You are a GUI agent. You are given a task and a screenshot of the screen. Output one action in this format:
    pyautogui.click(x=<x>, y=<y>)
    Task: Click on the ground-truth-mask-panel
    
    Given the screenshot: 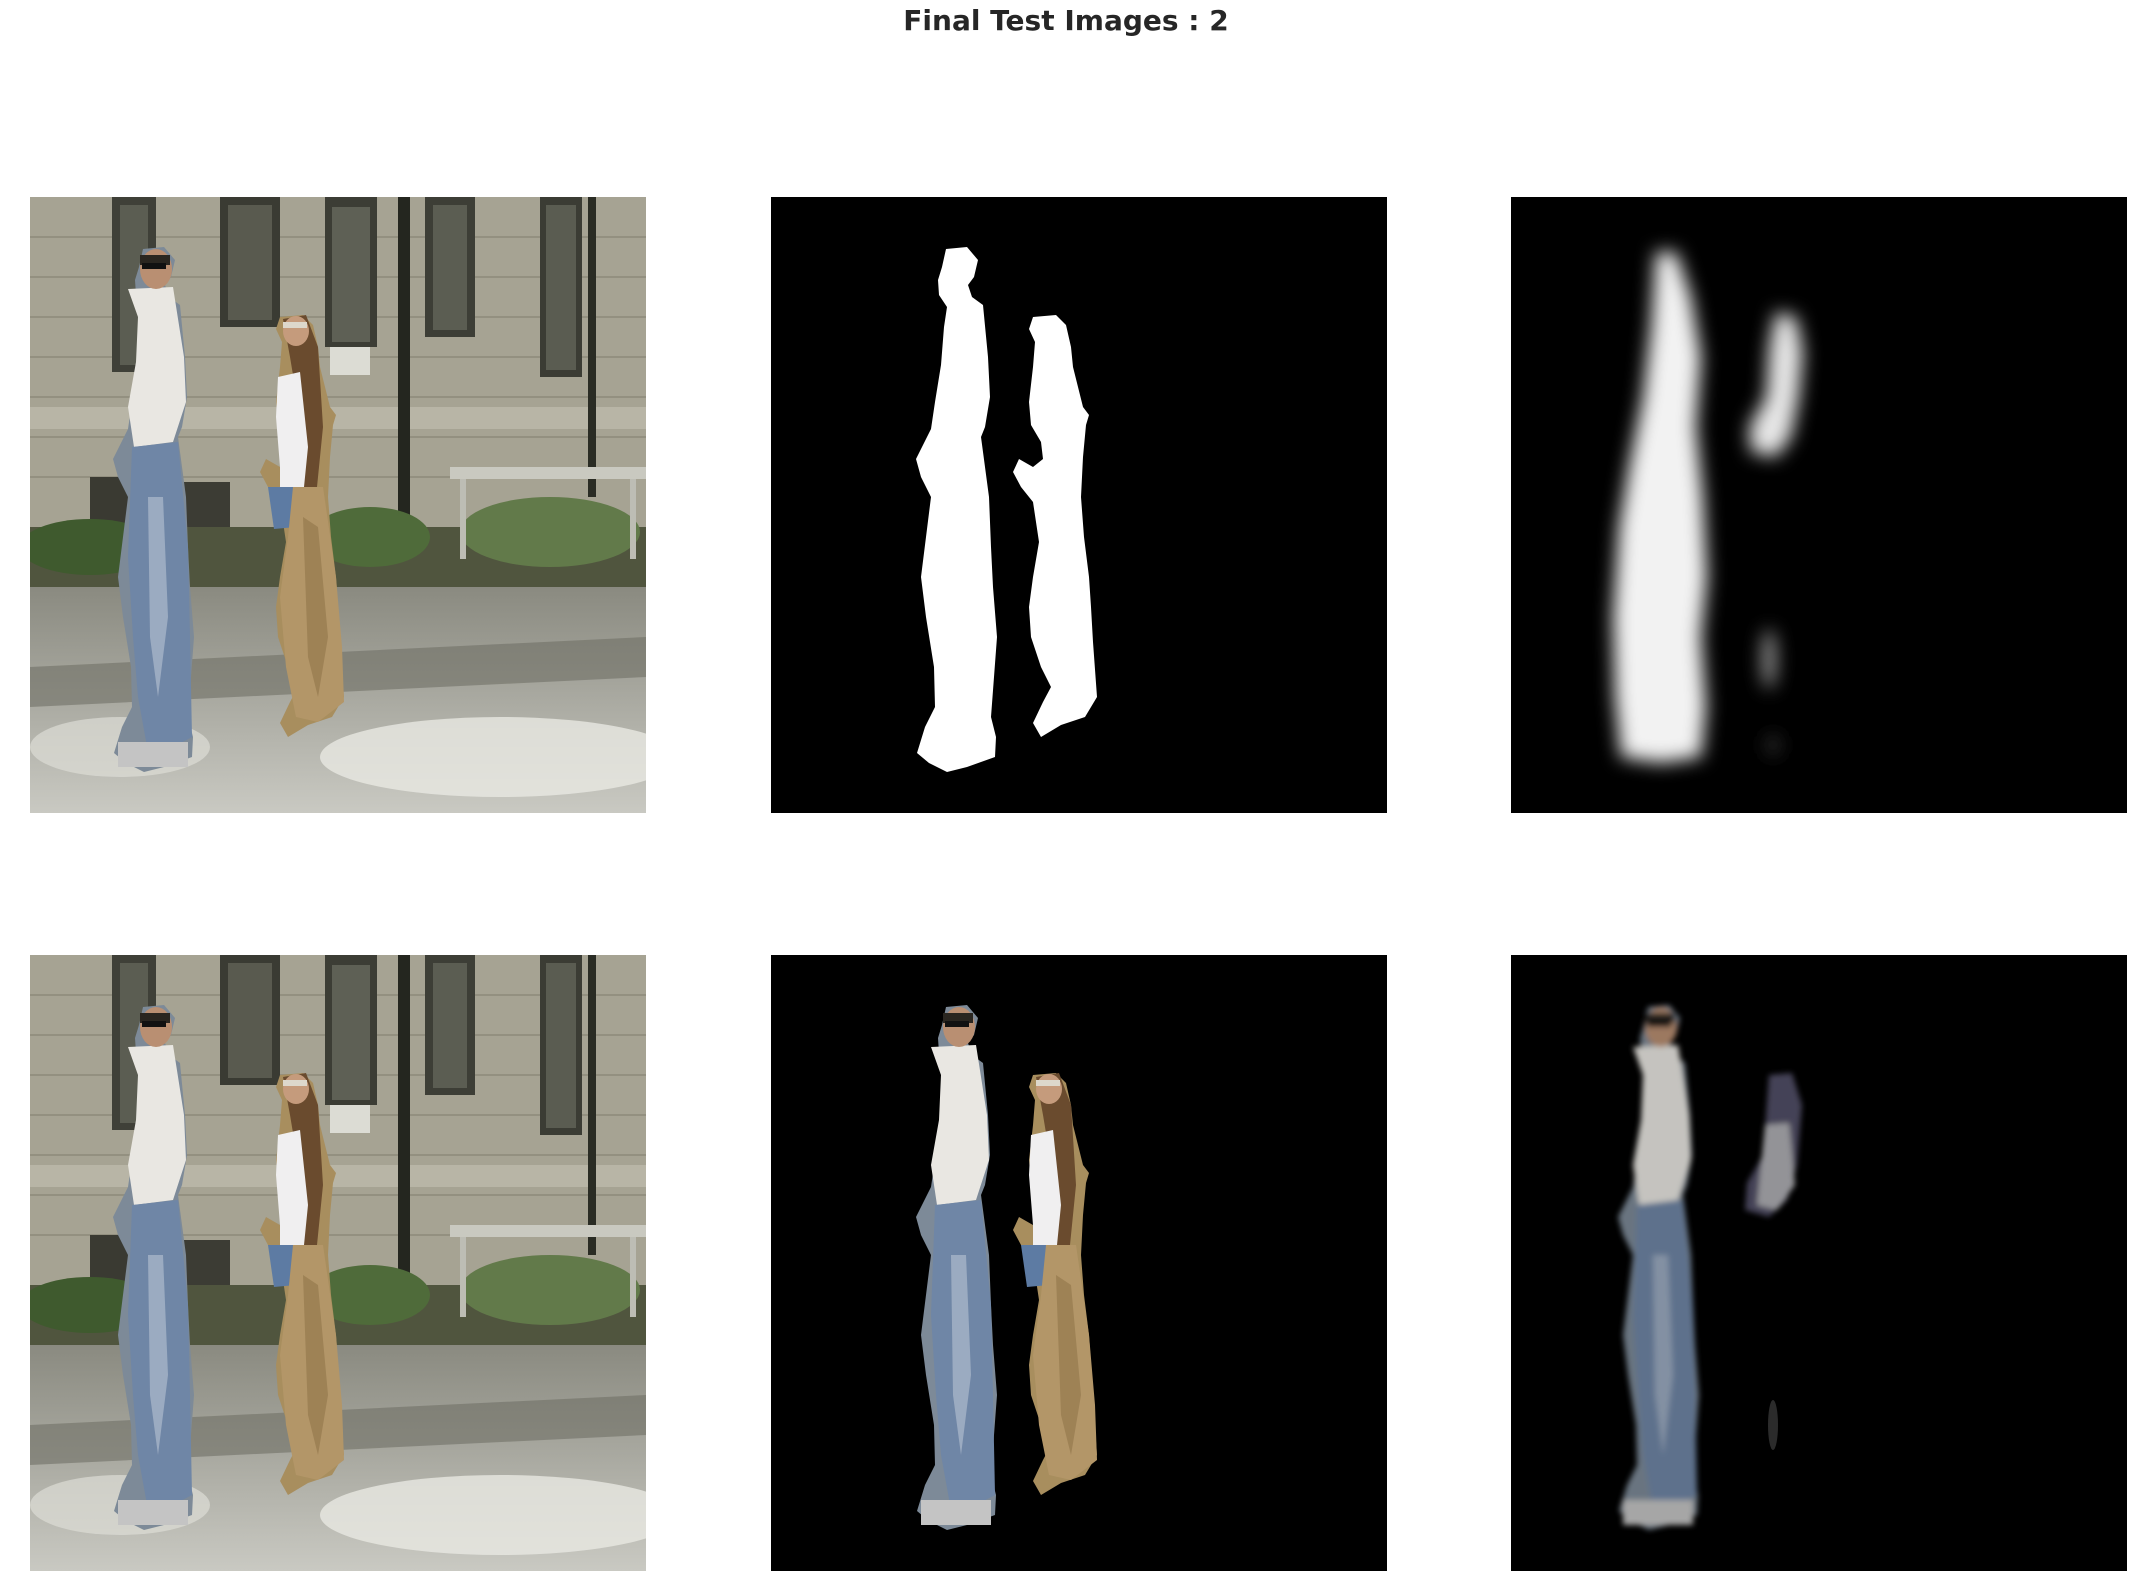 What is the action you would take?
    pyautogui.click(x=1079, y=505)
    